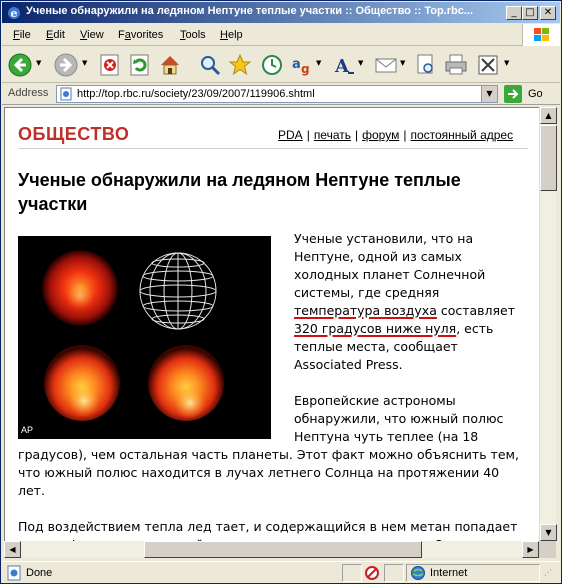  Describe the element at coordinates (548, 158) in the screenshot. I see `vertical-scroll-thumb` at that location.